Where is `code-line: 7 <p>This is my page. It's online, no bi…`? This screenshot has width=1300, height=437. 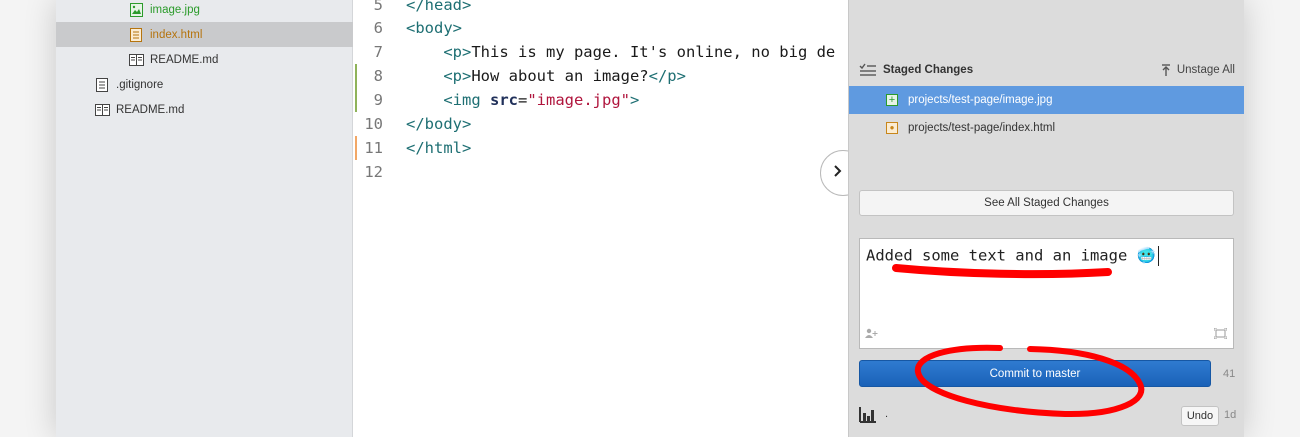 code-line: 7 <p>This is my page. It's online, no bi… is located at coordinates (594, 52).